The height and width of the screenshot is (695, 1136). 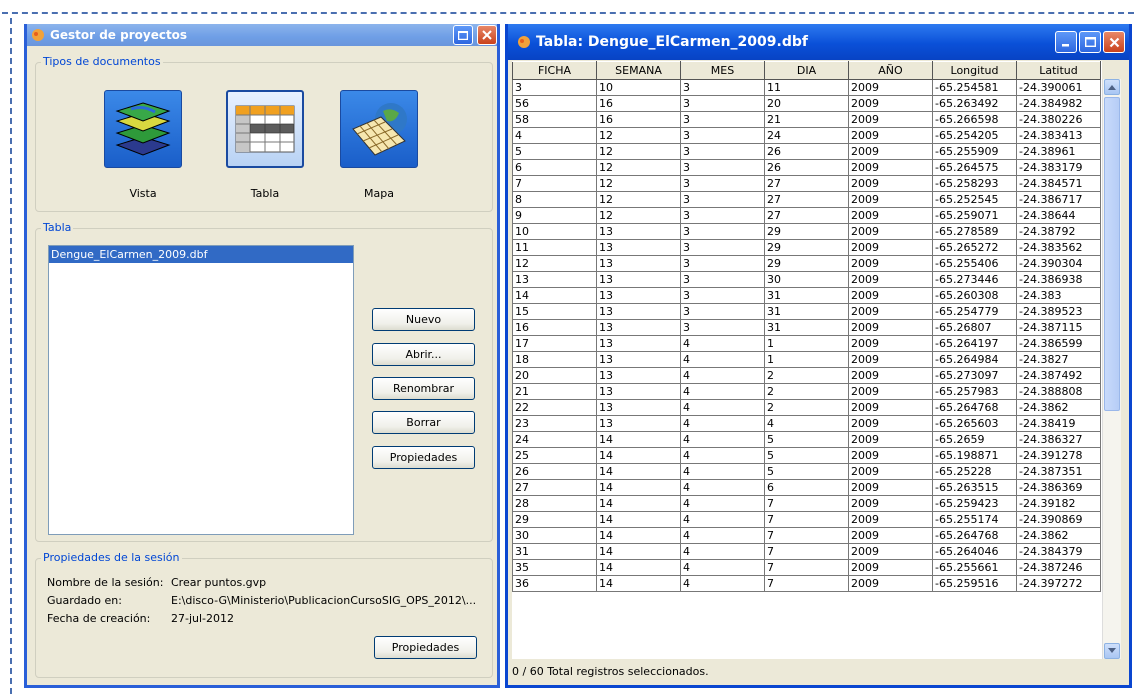 I want to click on table-cell: 14, so click(x=638, y=583).